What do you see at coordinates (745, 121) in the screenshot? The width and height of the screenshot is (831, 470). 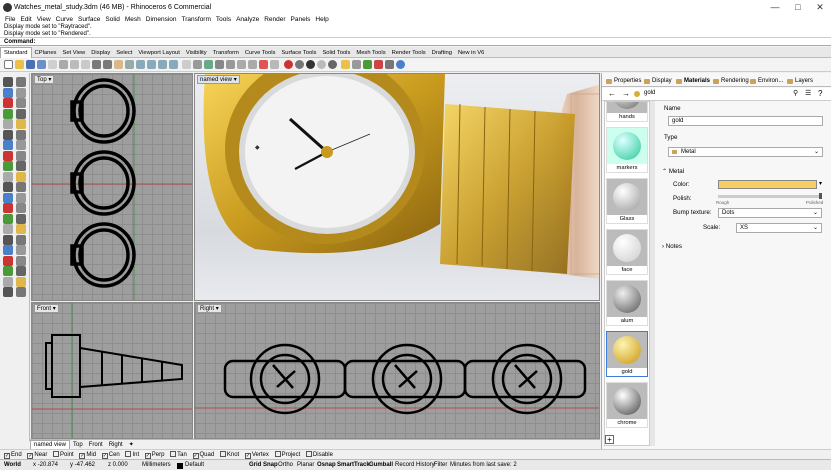 I see `name-input: gold` at bounding box center [745, 121].